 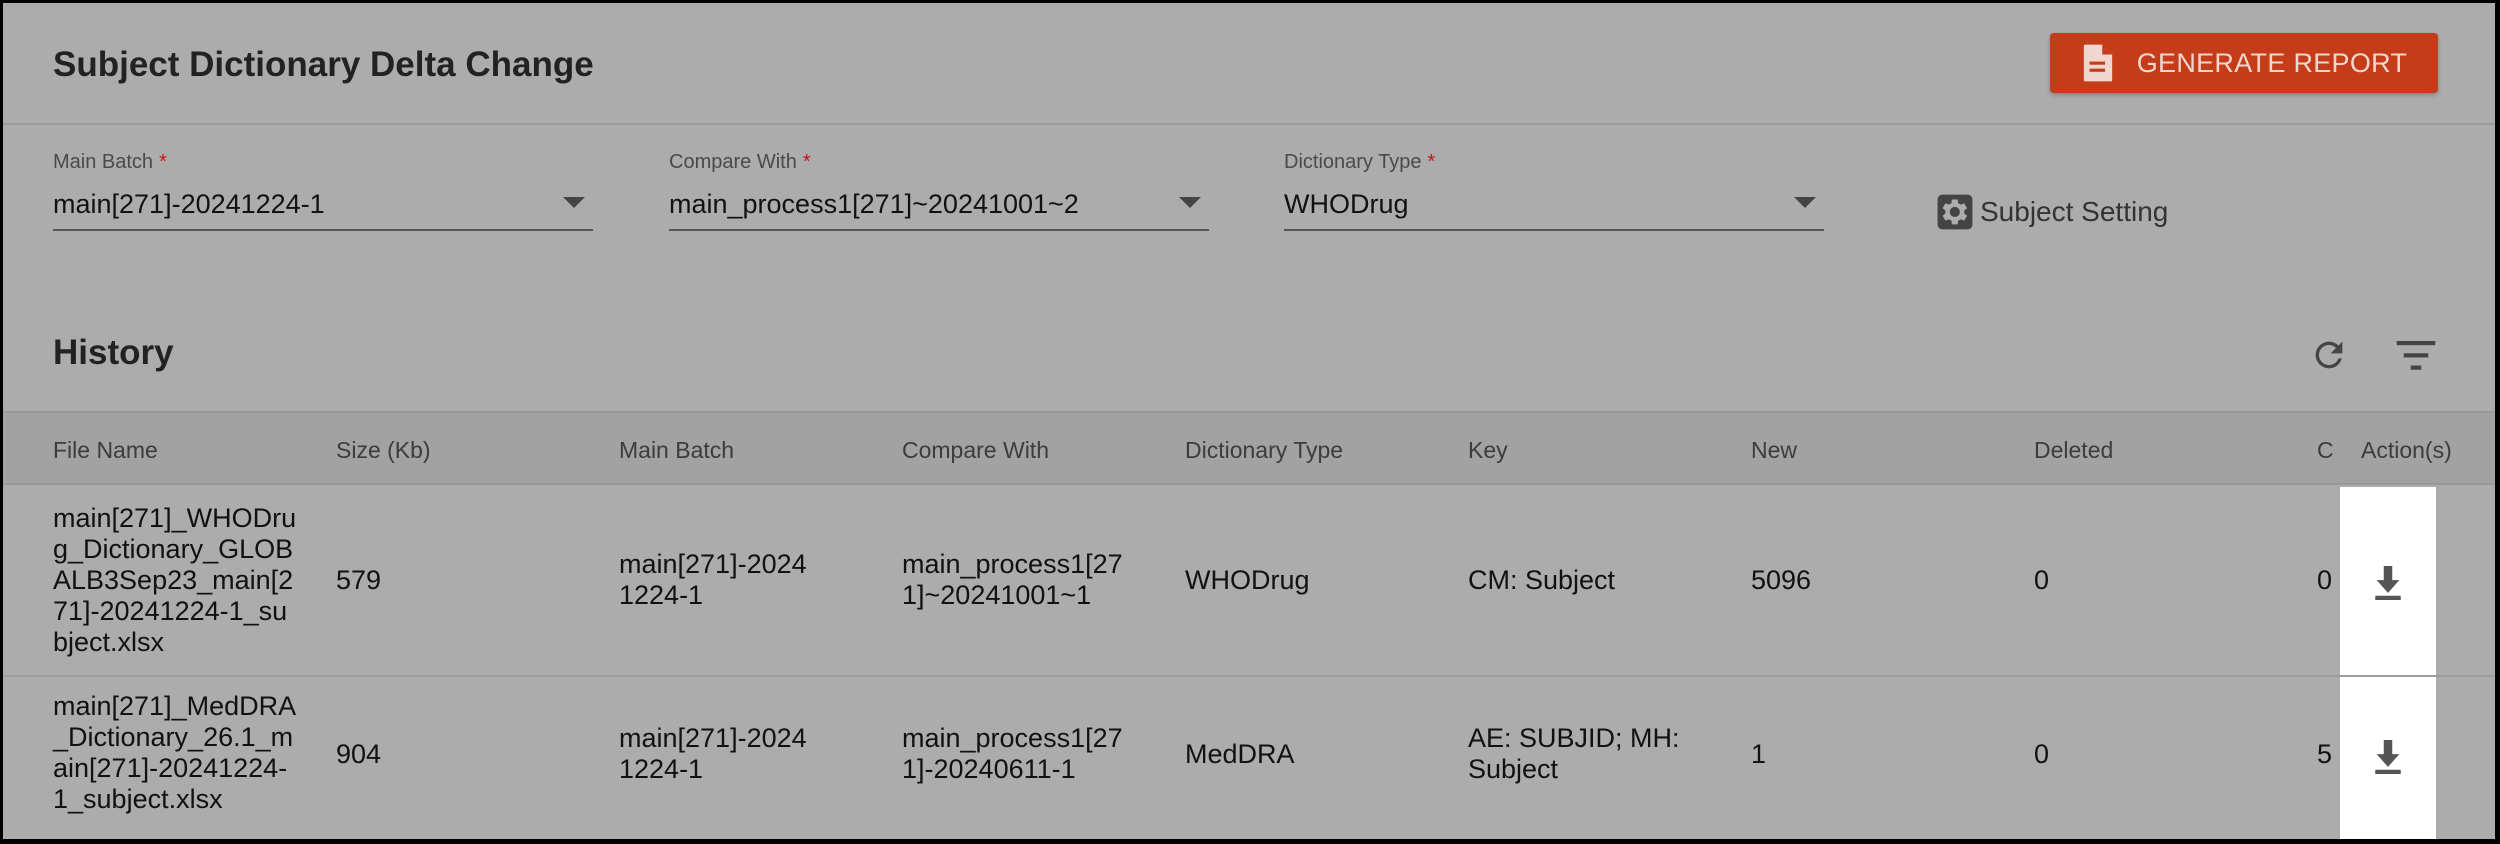 I want to click on compare-with-cell: main_process1[271]-20240611-1, so click(x=1012, y=753).